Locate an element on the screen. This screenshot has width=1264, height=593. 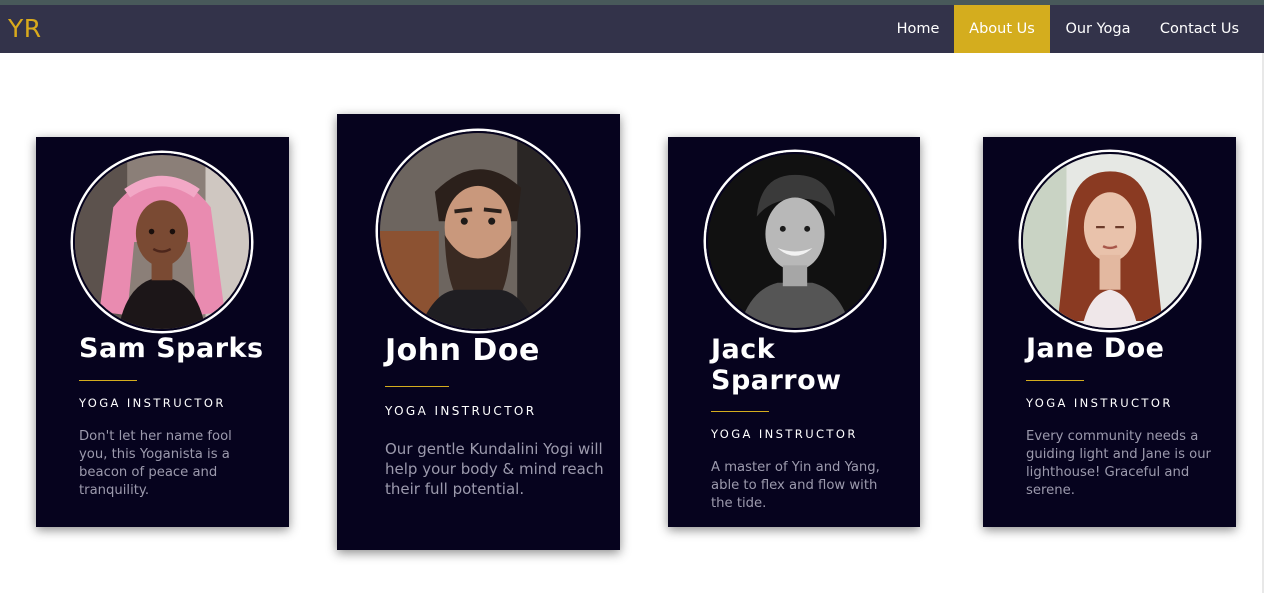
instructor-name: Jane Doe is located at coordinates (1095, 348).